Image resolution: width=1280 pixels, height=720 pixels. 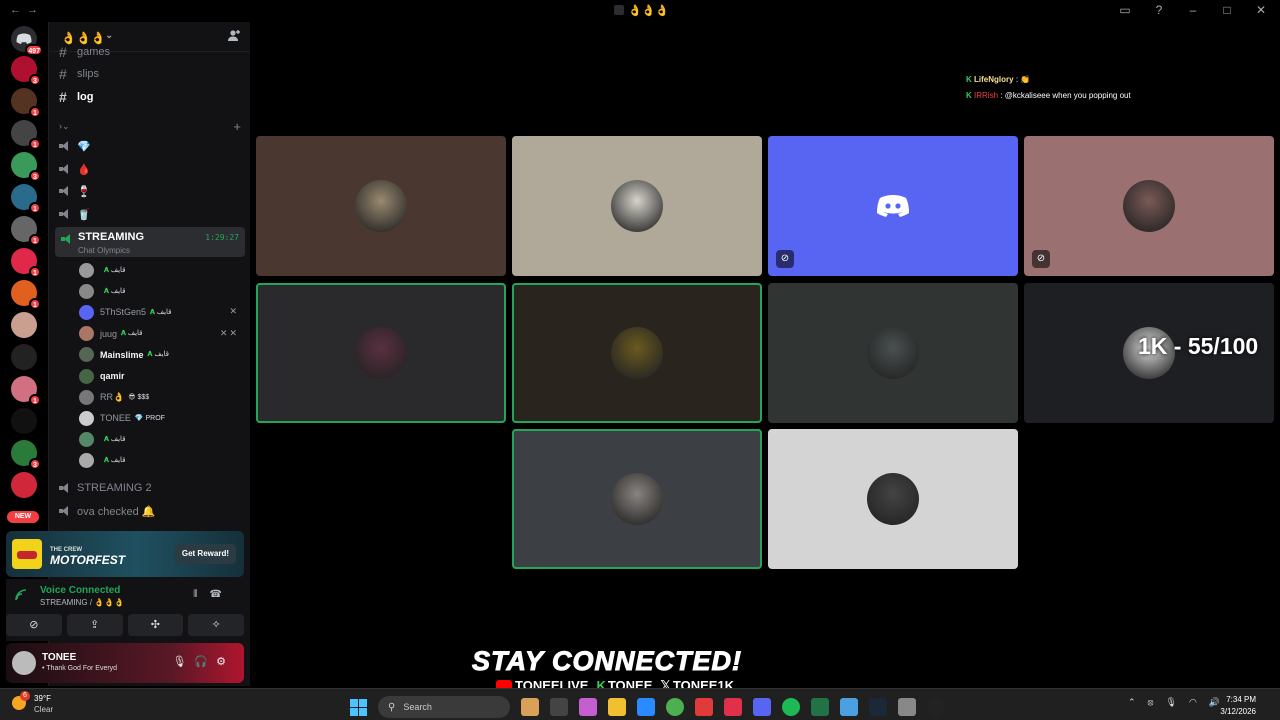 What do you see at coordinates (27, 41) in the screenshot?
I see `home-button: 497` at bounding box center [27, 41].